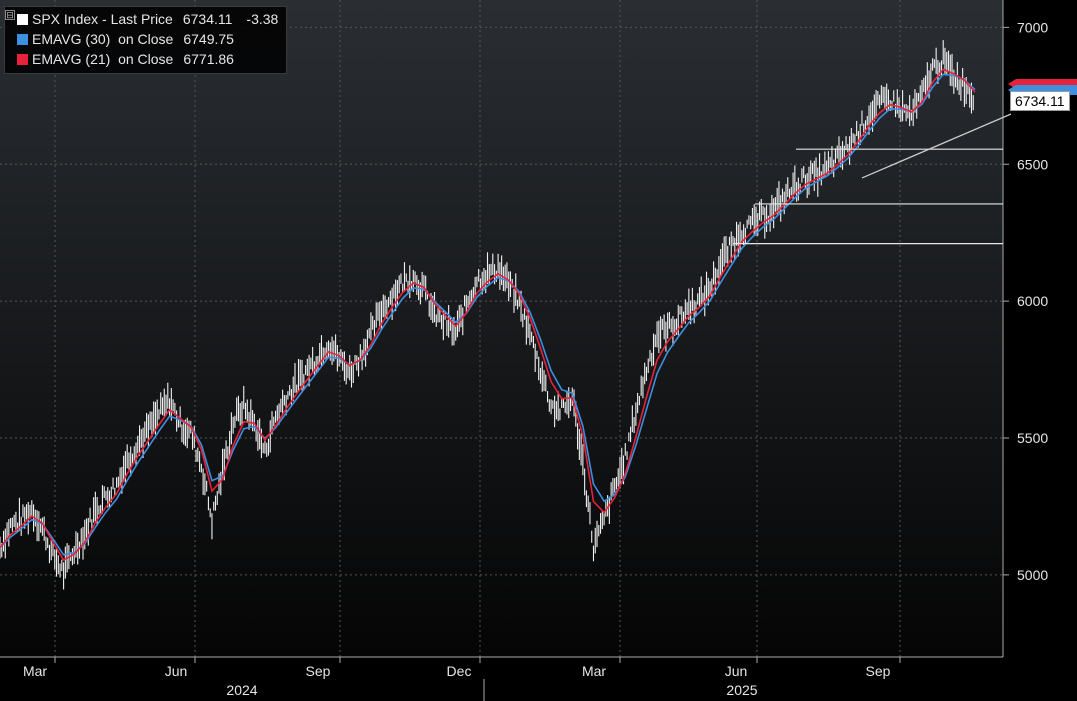  Describe the element at coordinates (1032, 301) in the screenshot. I see `y-tick-label: 6000` at that location.